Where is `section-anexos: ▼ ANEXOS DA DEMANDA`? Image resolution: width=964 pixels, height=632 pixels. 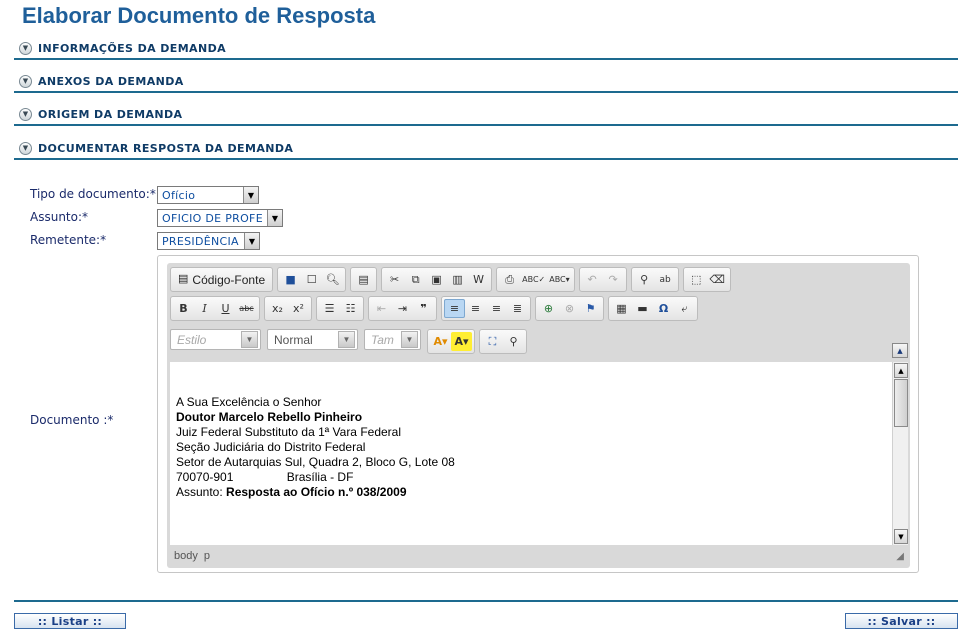 section-anexos: ▼ ANEXOS DA DEMANDA is located at coordinates (486, 82).